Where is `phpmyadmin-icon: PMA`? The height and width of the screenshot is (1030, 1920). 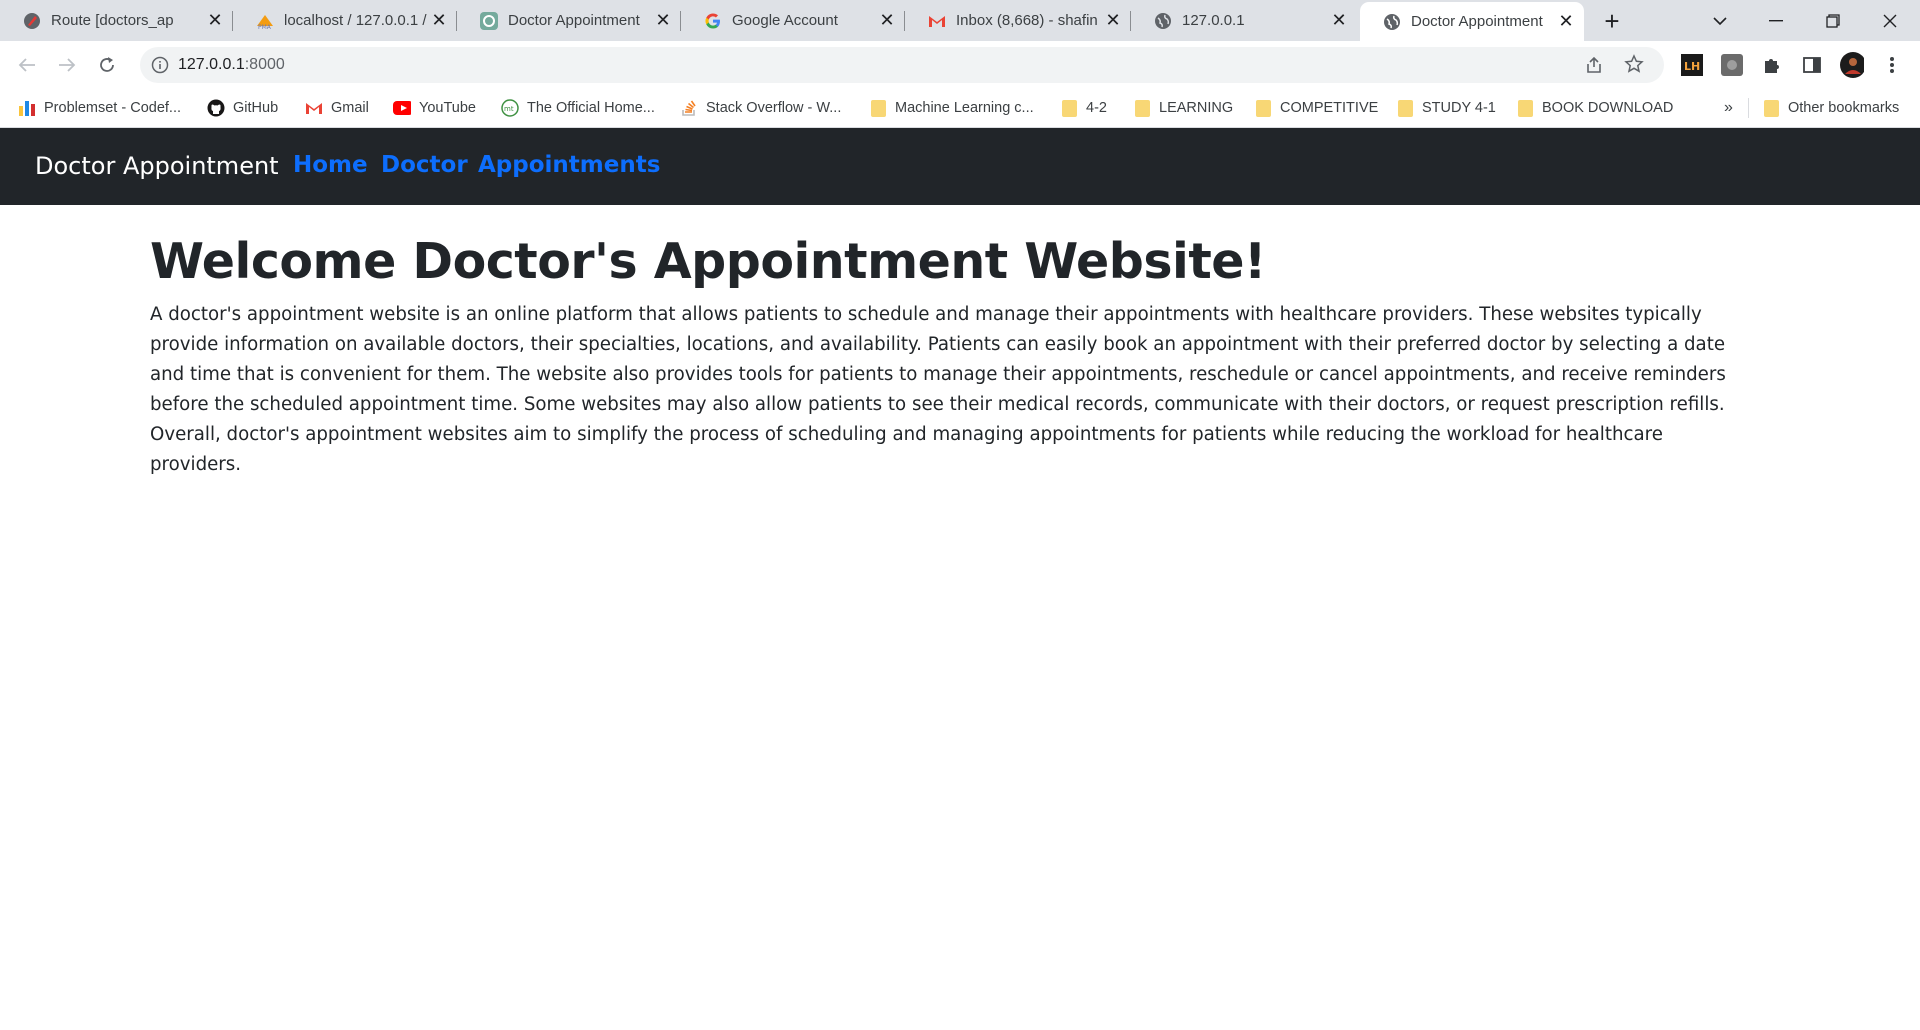
phpmyadmin-icon: PMA is located at coordinates (265, 21).